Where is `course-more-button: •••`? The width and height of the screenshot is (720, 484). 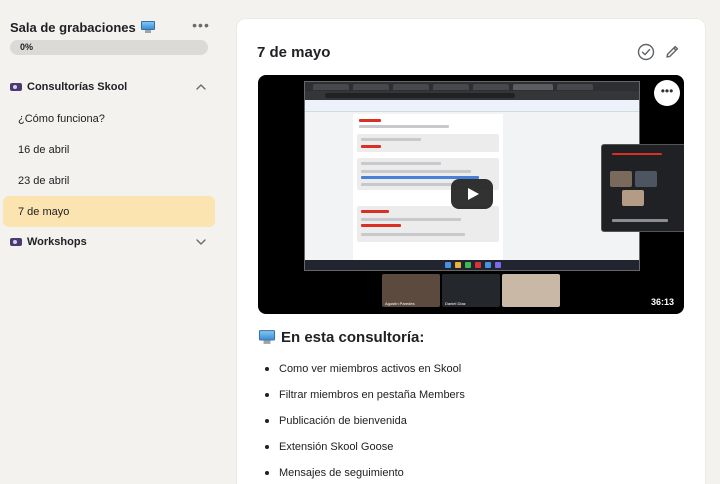 course-more-button: ••• is located at coordinates (201, 27).